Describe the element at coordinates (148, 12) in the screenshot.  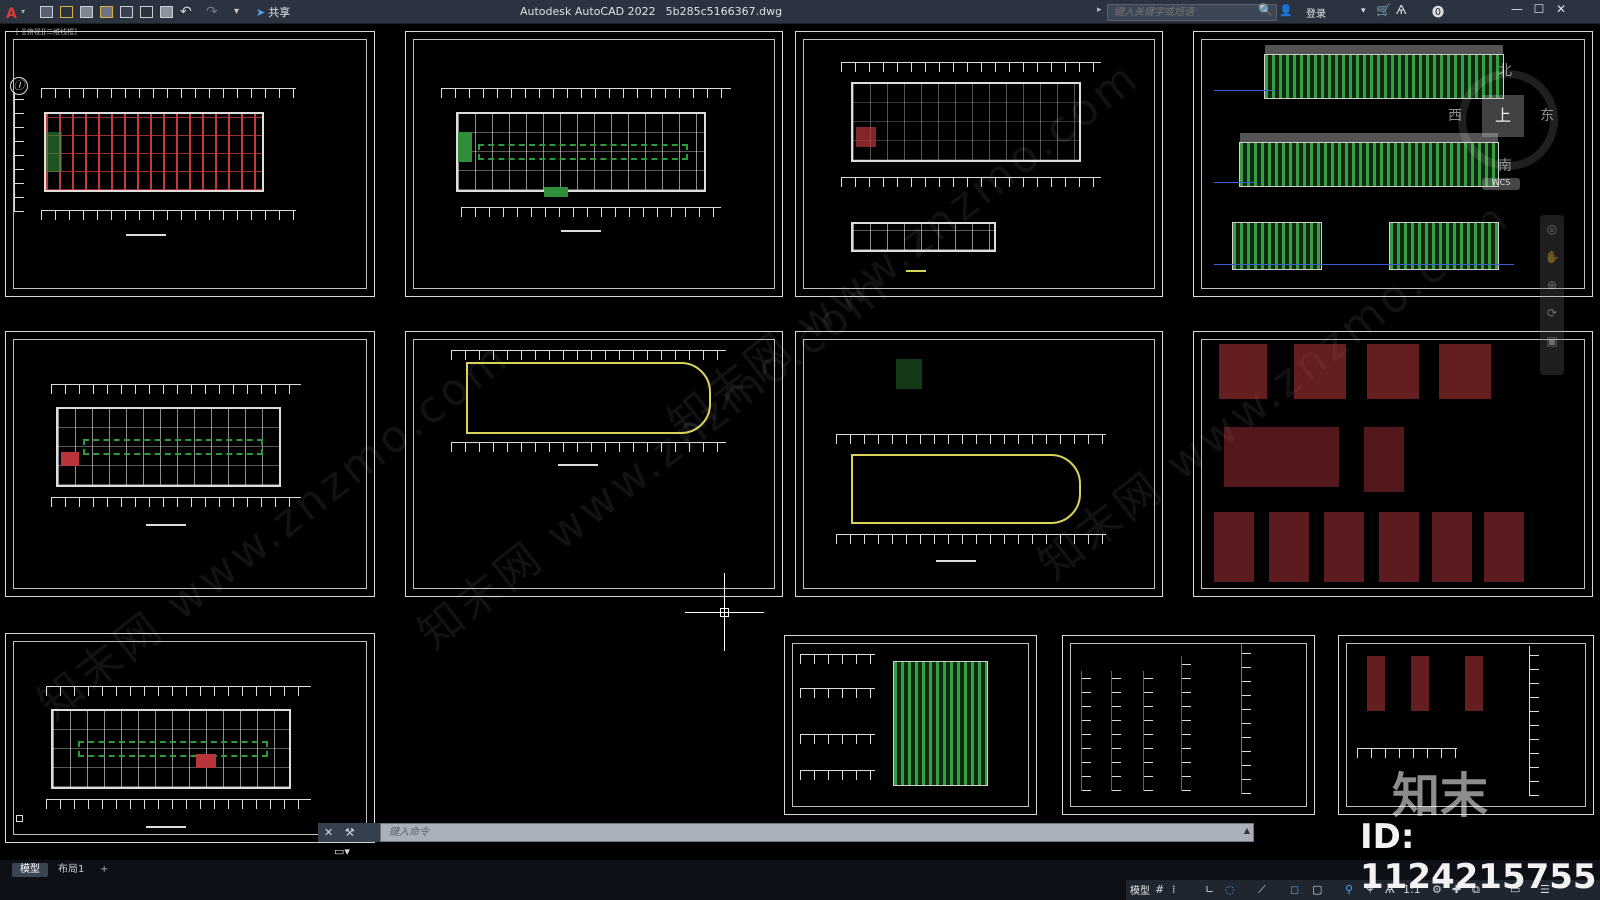
I see `plot-preview-icon` at that location.